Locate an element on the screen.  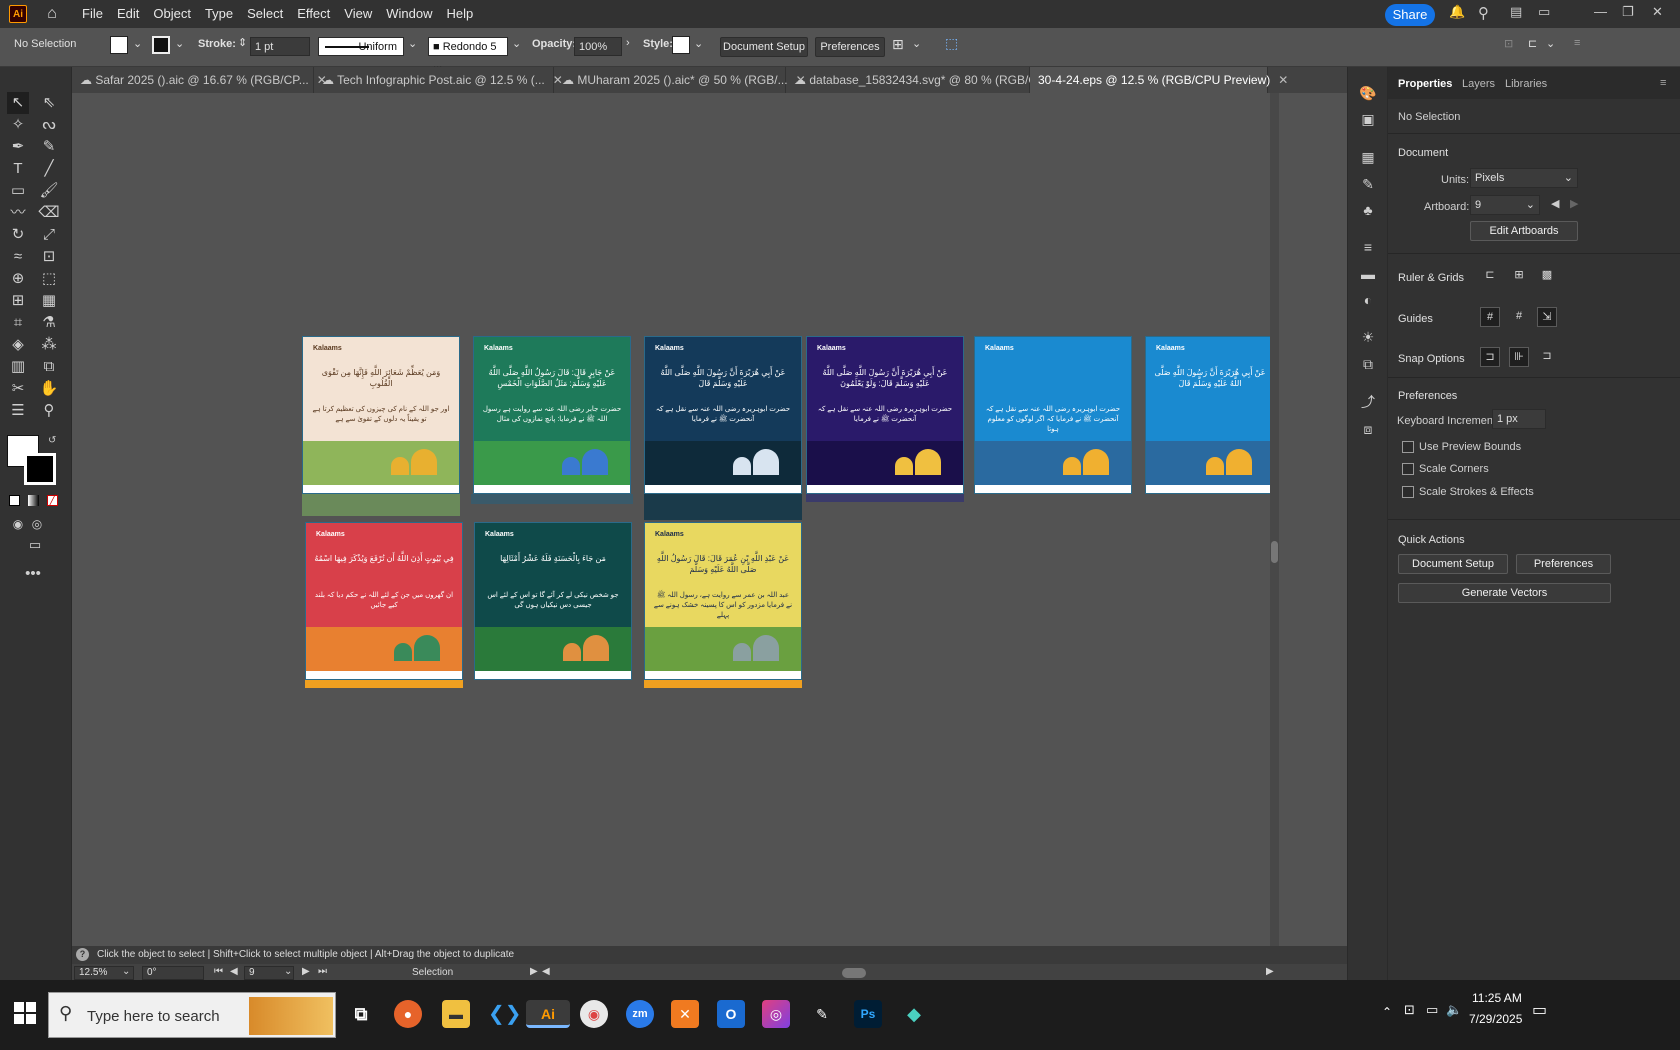
color-palette-icon: 🎨 is located at coordinates (1368, 93).